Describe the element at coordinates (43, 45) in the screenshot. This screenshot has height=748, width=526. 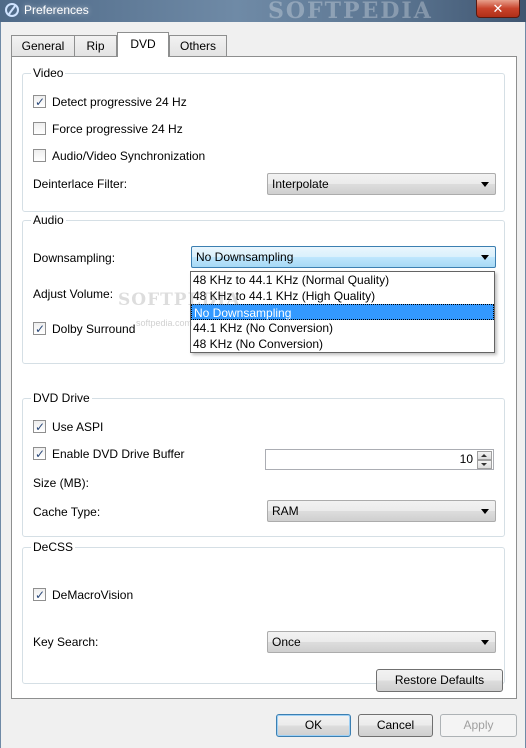
I see `tab-general: General` at that location.